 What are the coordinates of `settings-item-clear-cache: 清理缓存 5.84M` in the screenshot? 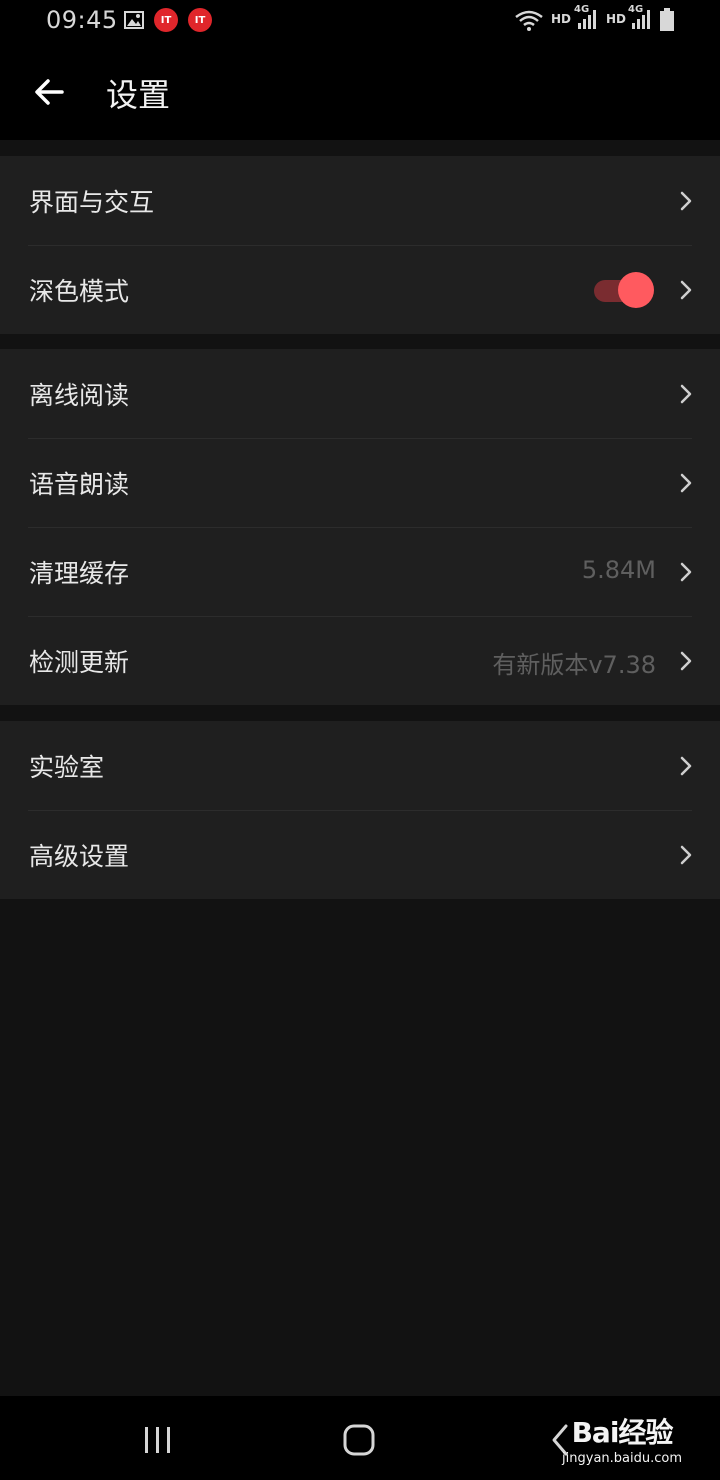 It's located at (360, 571).